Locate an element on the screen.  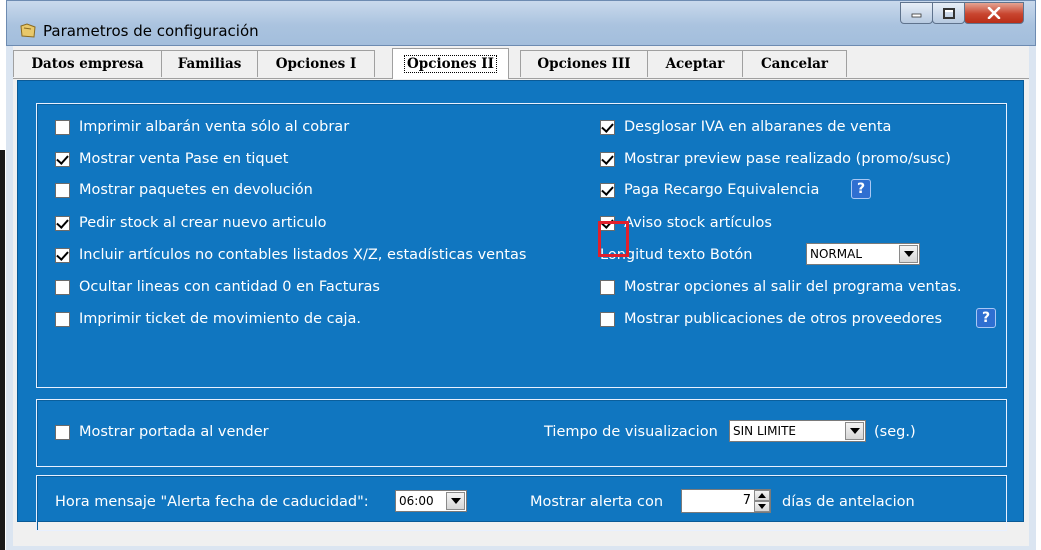
tab-cancelar: Cancelar is located at coordinates (794, 63).